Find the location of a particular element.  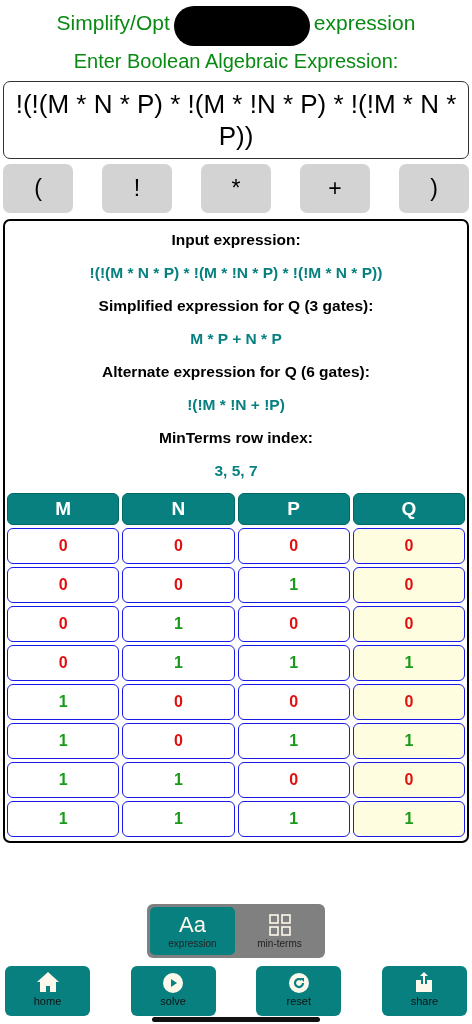

action-button: share is located at coordinates (424, 991).